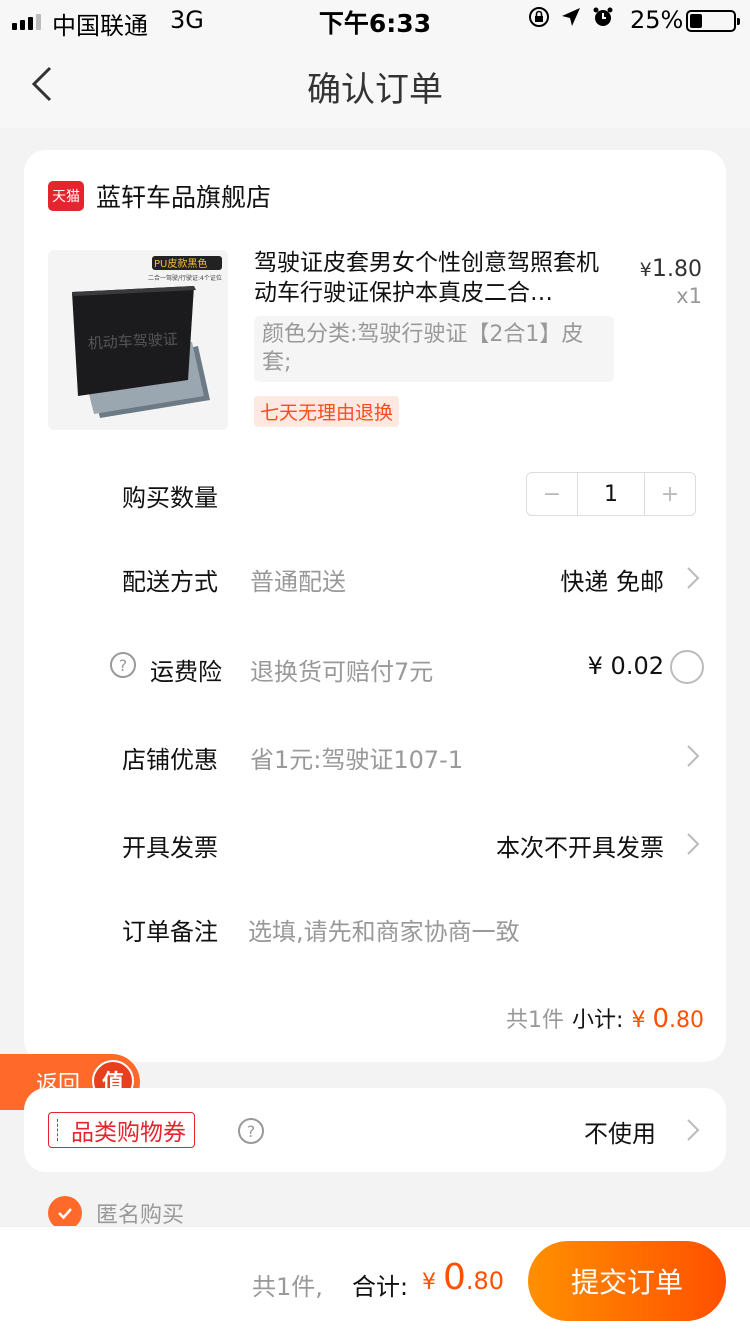 The image size is (750, 1334). Describe the element at coordinates (185, 278) in the screenshot. I see `thumb-subtitle: 二合一驾驶/行驶证:4个证位` at that location.